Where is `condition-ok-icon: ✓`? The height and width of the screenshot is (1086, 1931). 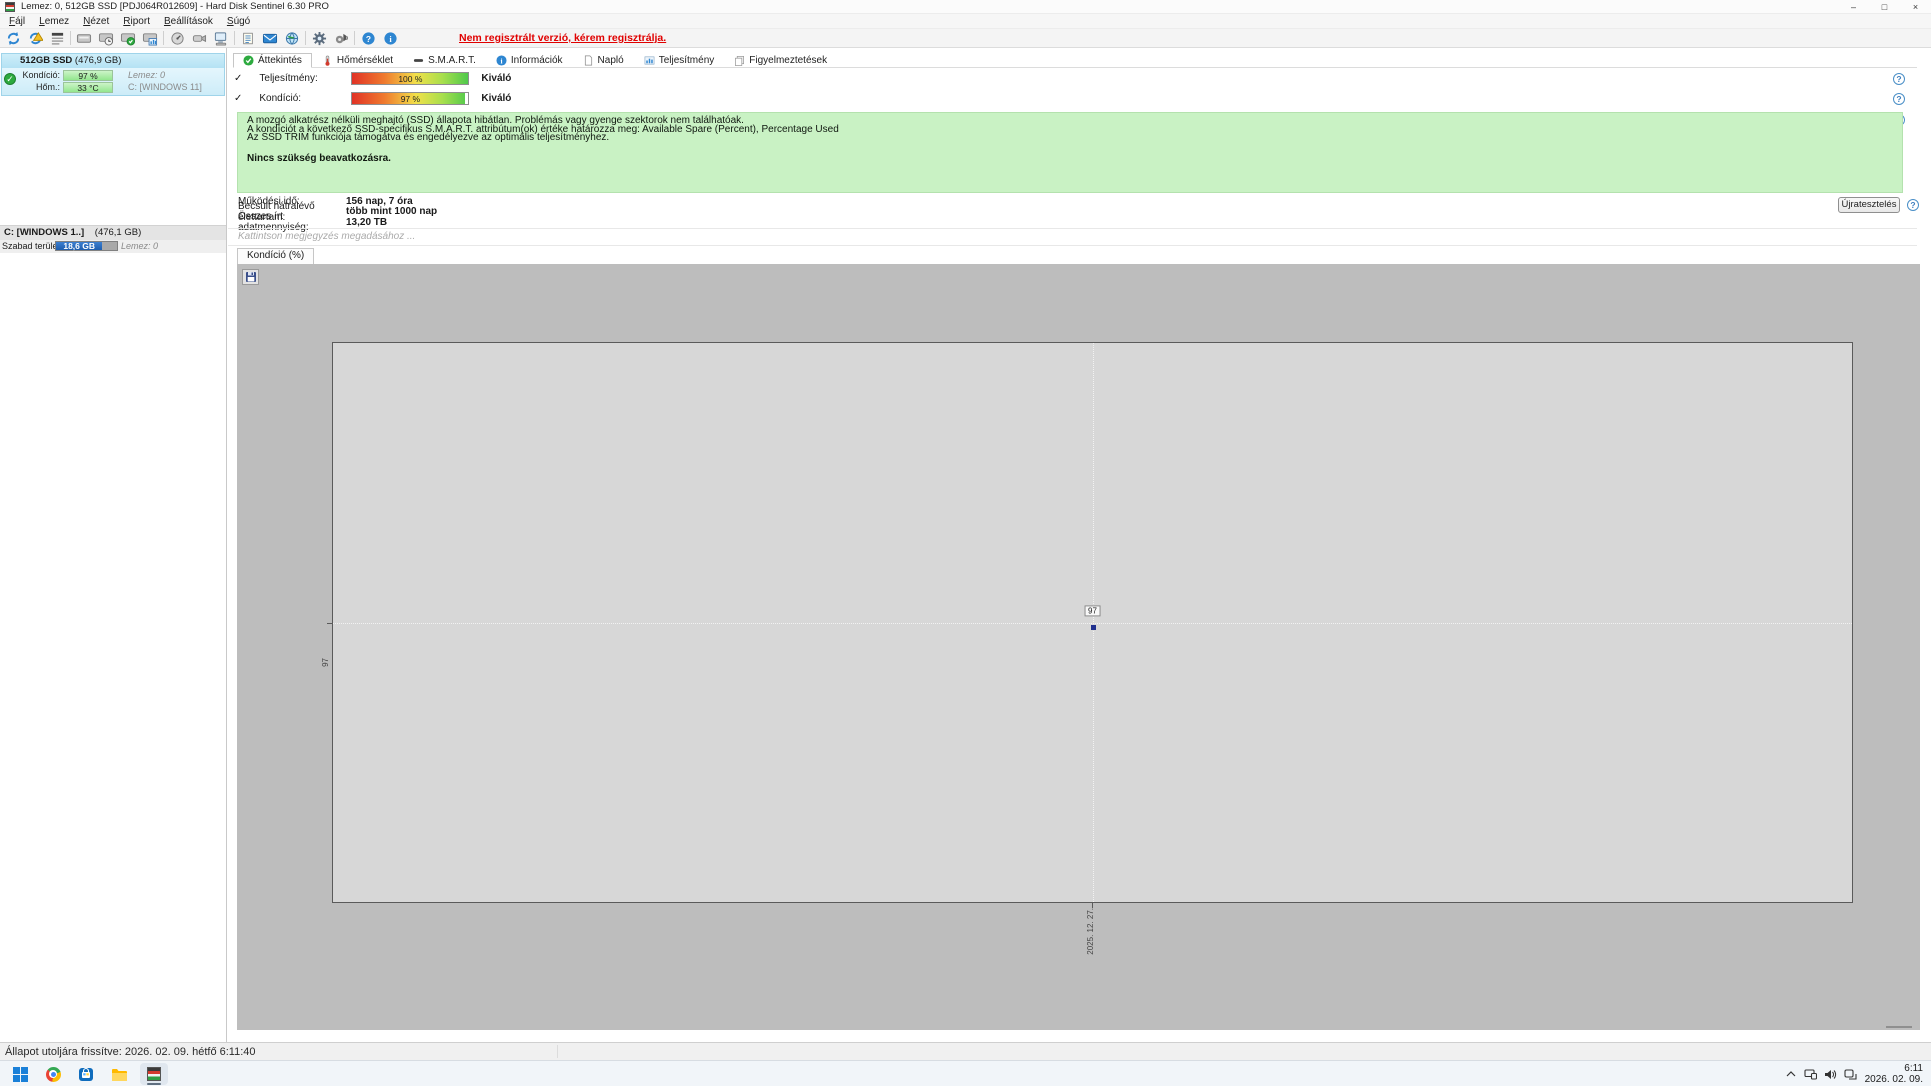 condition-ok-icon: ✓ is located at coordinates (238, 98).